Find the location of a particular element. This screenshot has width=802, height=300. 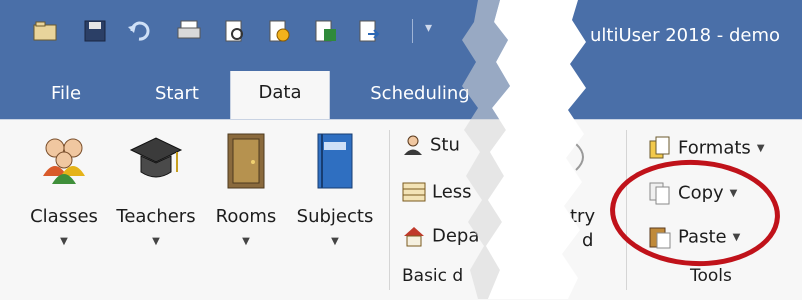

qat-separator is located at coordinates (412, 31).